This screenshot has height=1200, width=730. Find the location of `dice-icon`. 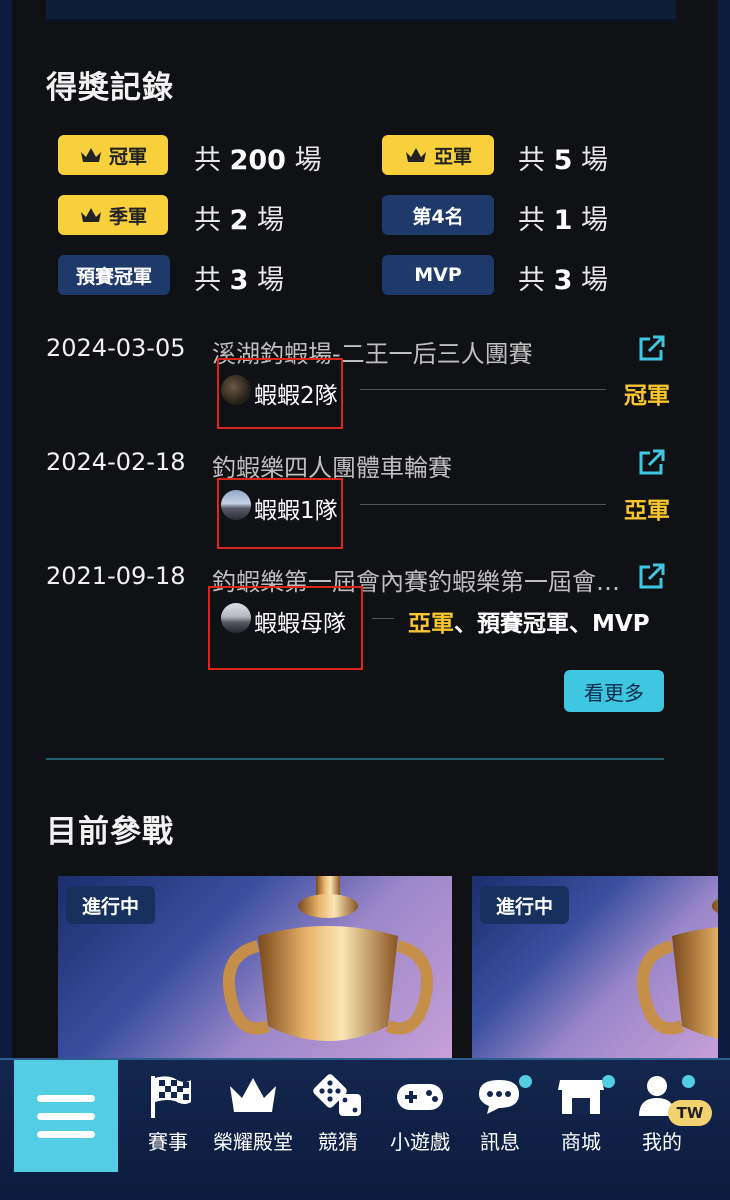

dice-icon is located at coordinates (337, 1095).